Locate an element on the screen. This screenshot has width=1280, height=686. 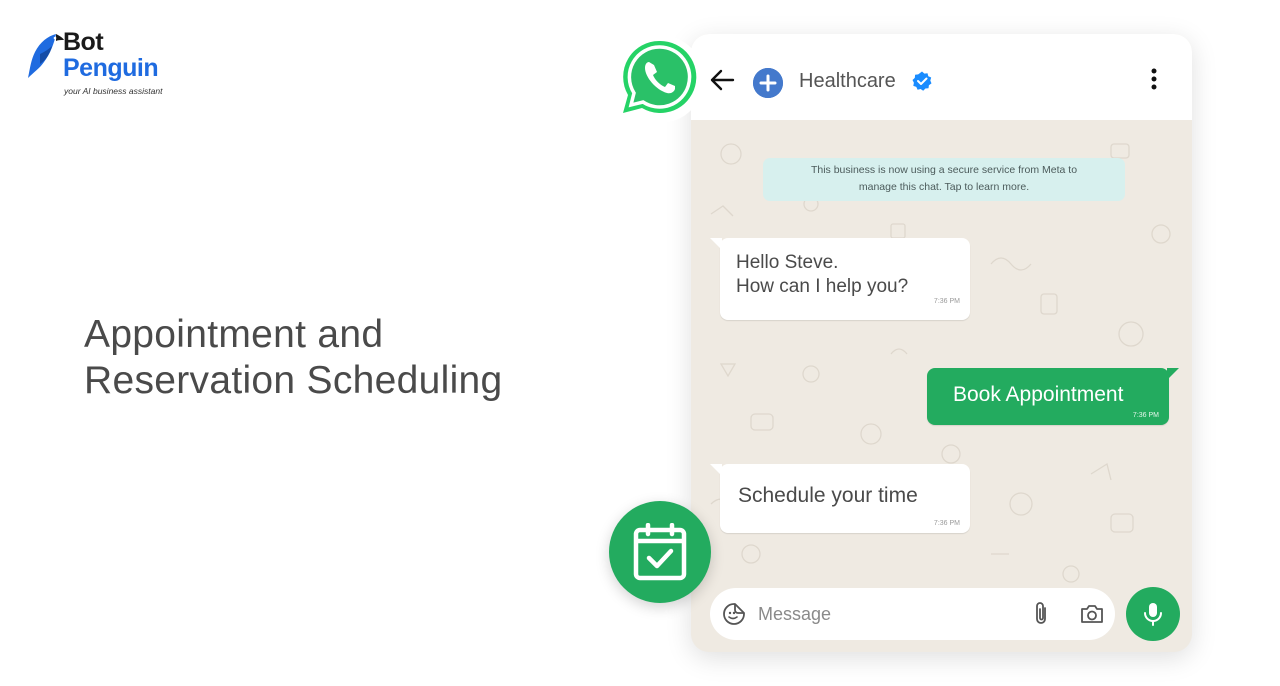
penguin-bird-icon is located at coordinates (46, 56).